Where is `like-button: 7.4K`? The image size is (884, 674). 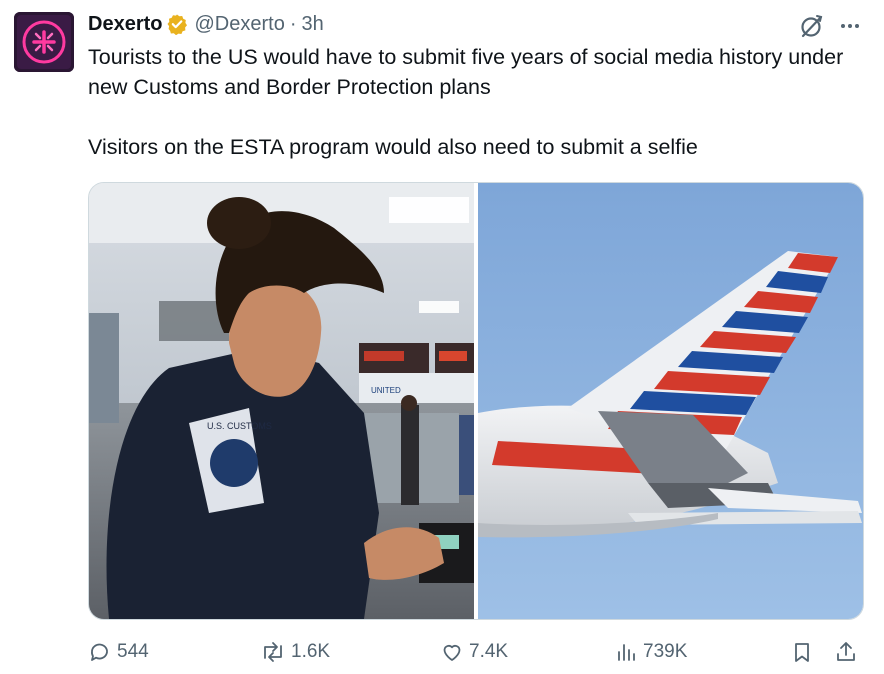
like-button: 7.4K is located at coordinates (474, 652).